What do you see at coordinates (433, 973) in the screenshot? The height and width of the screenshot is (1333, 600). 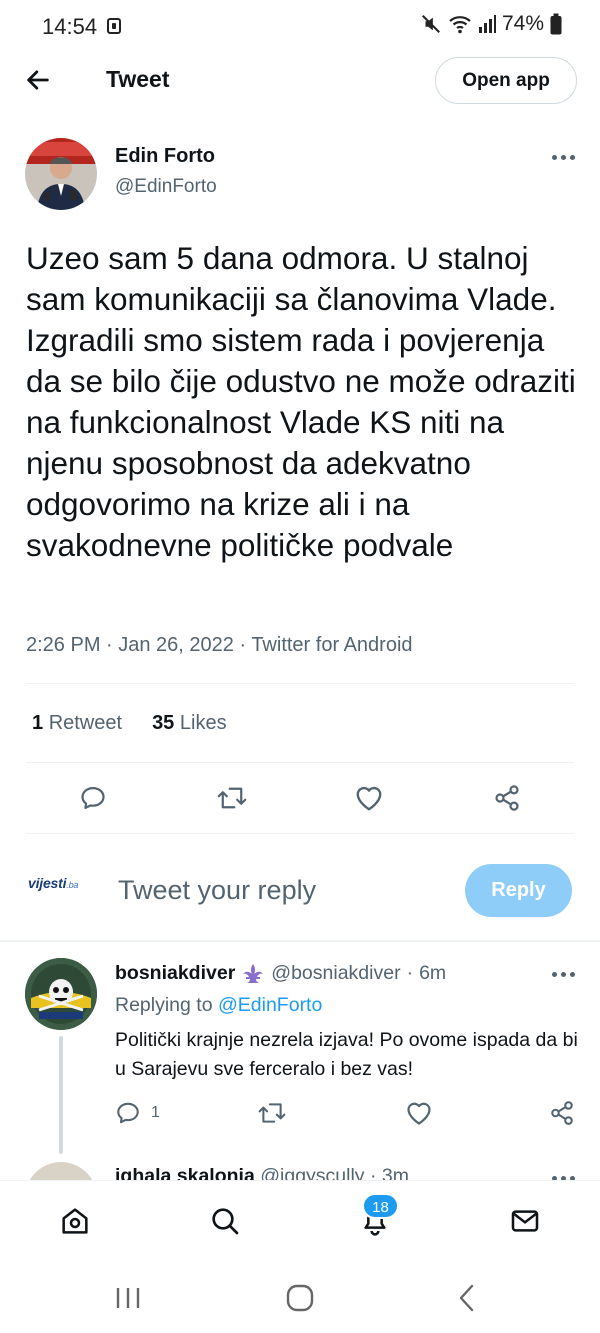 I see `reply-time: 6m` at bounding box center [433, 973].